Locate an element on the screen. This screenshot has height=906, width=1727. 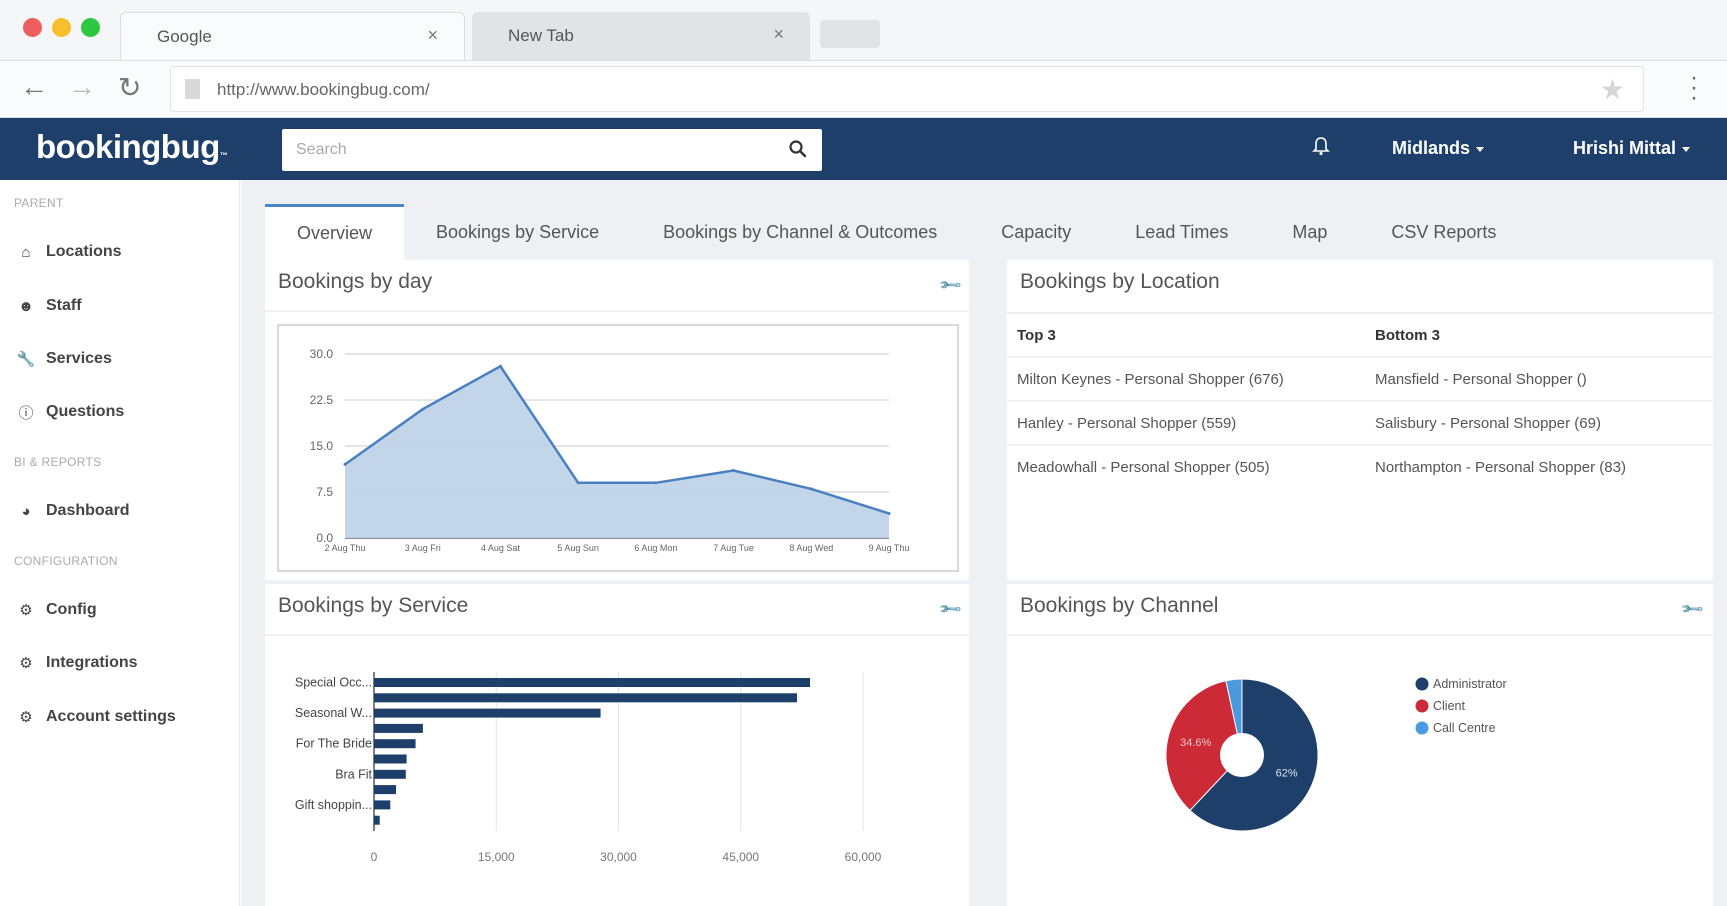
user-menu-dropdown: Hrishi Mittal is located at coordinates (1632, 148).